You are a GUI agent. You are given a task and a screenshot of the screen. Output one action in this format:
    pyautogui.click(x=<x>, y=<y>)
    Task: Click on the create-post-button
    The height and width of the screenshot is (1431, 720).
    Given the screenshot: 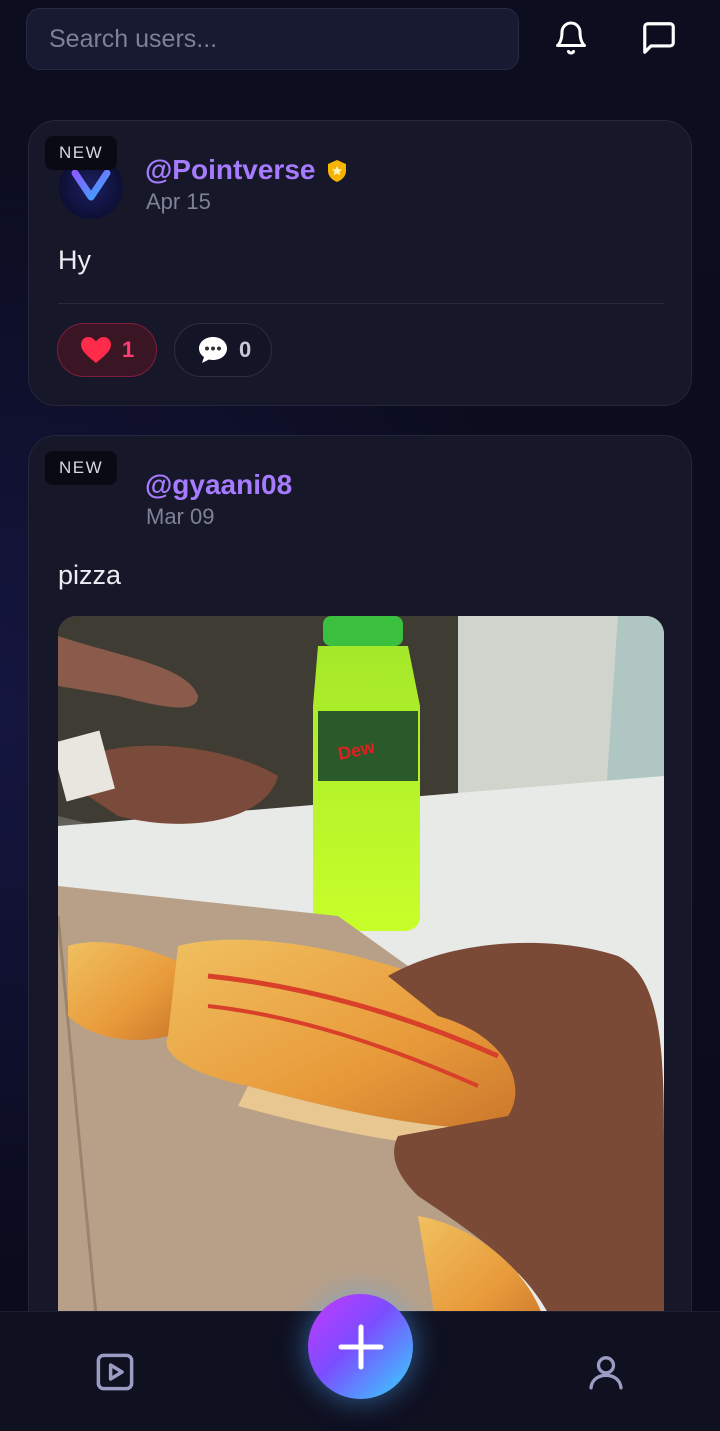 What is the action you would take?
    pyautogui.click(x=360, y=1346)
    